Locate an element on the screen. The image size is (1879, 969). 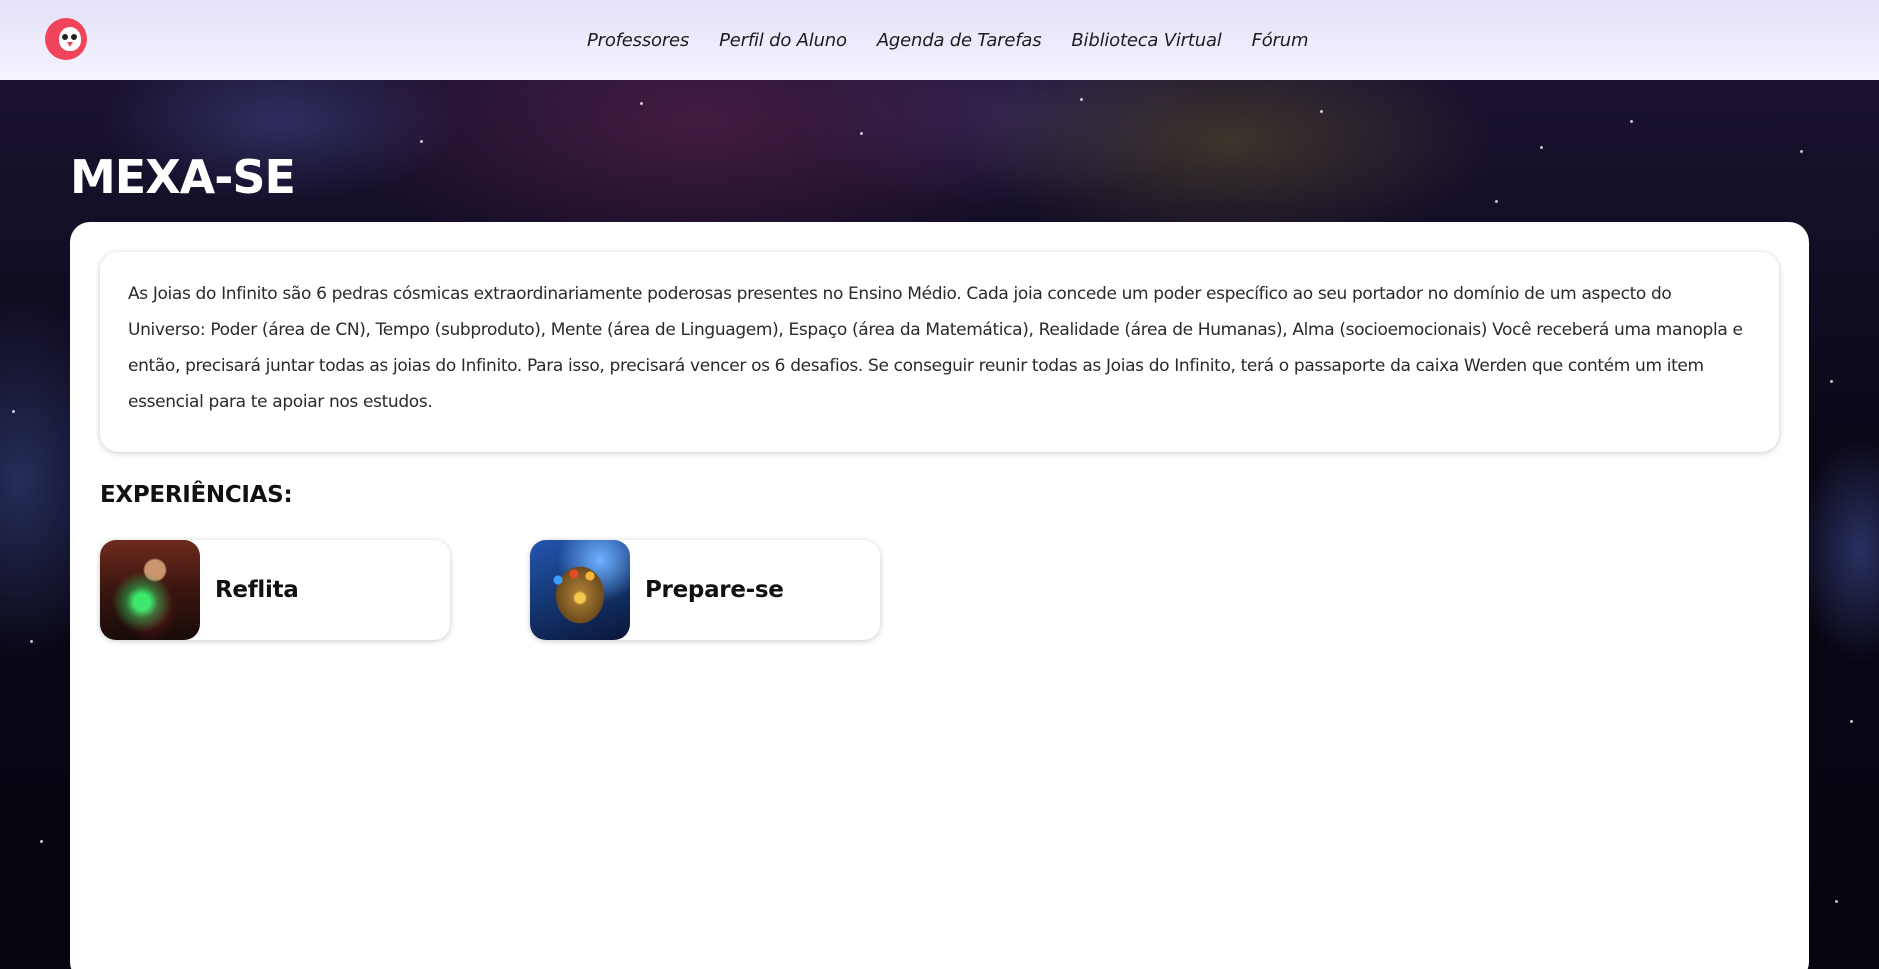
owl-logo-icon is located at coordinates (66, 39).